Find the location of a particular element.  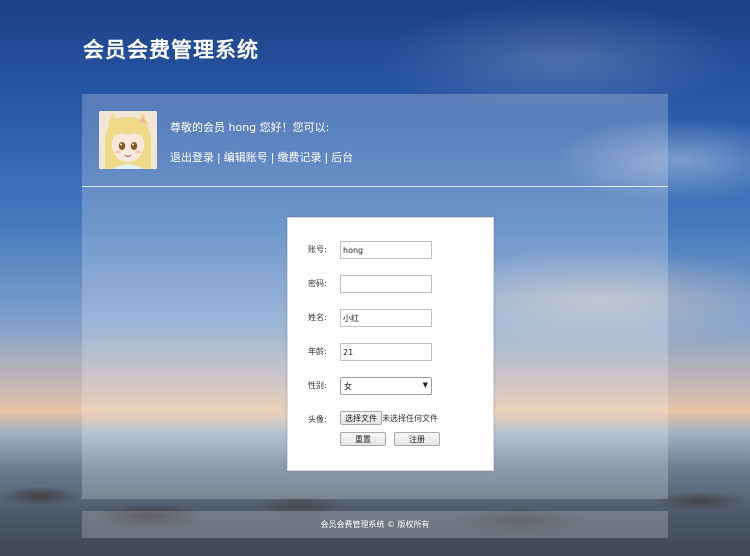

account-input is located at coordinates (386, 250).